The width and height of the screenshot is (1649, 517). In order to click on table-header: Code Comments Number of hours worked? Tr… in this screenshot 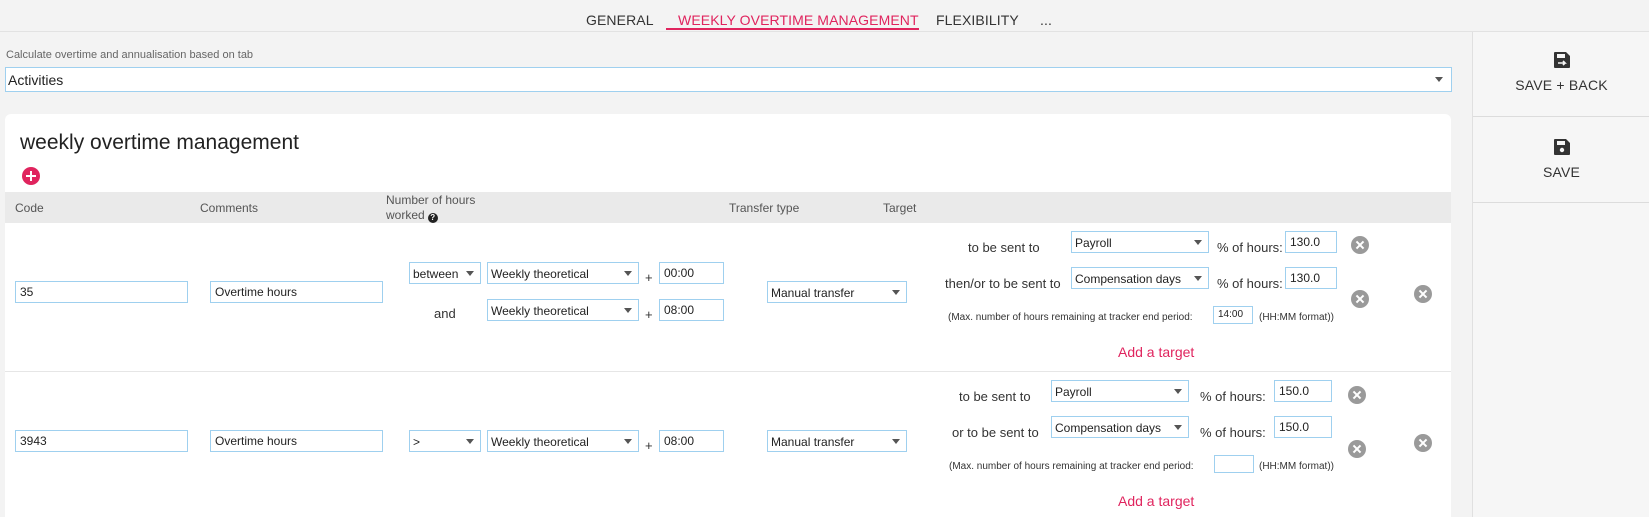, I will do `click(728, 207)`.